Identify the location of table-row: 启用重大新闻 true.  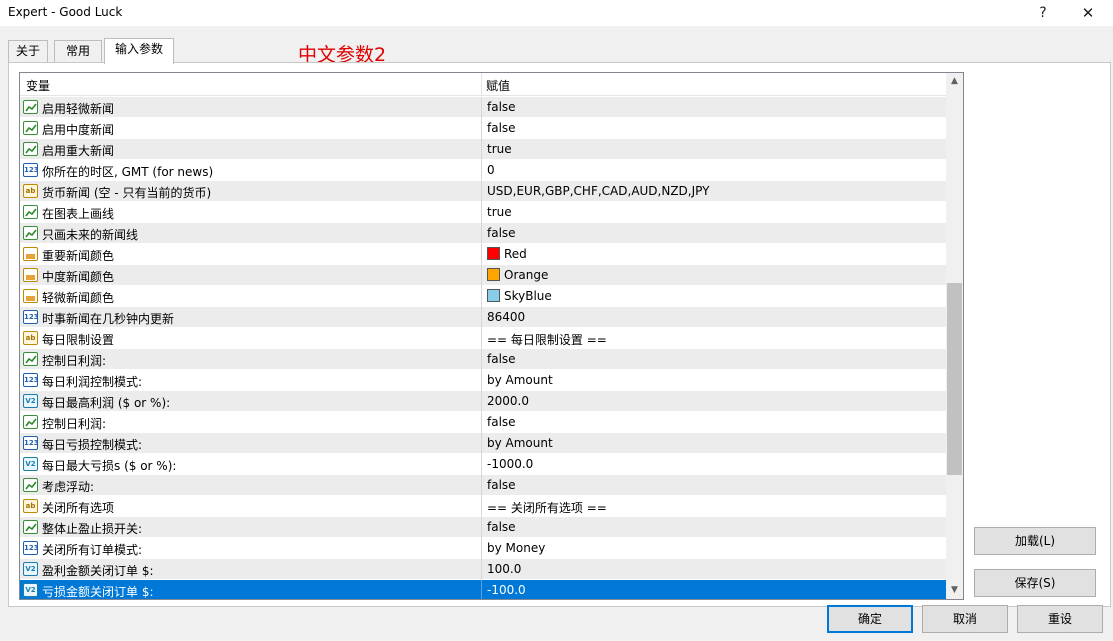
(483, 149).